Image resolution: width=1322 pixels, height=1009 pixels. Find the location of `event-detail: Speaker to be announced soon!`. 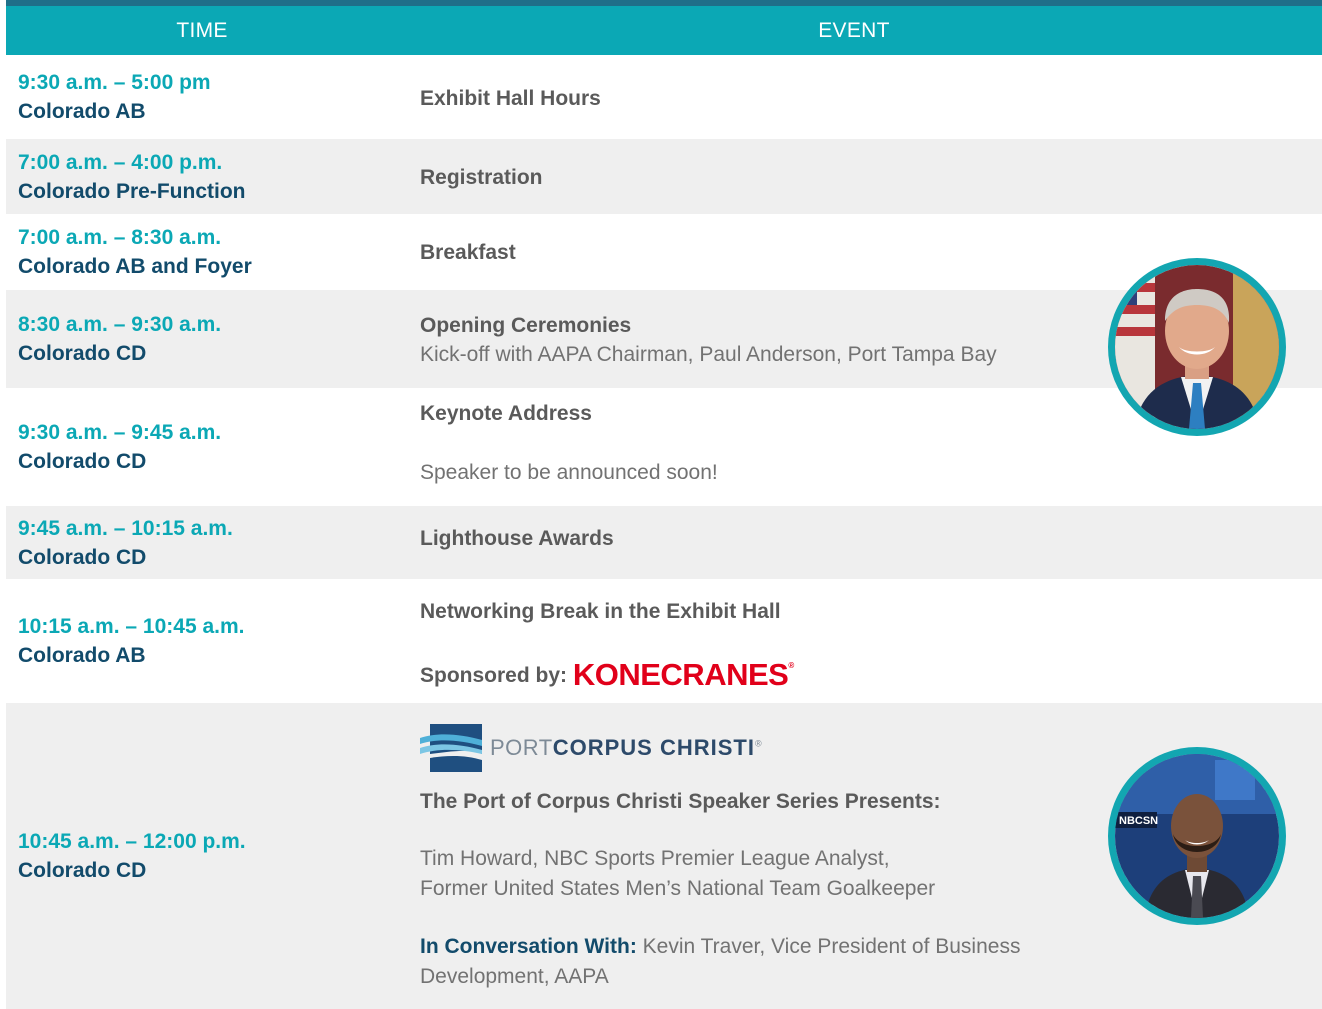

event-detail: Speaker to be announced soon! is located at coordinates (569, 472).